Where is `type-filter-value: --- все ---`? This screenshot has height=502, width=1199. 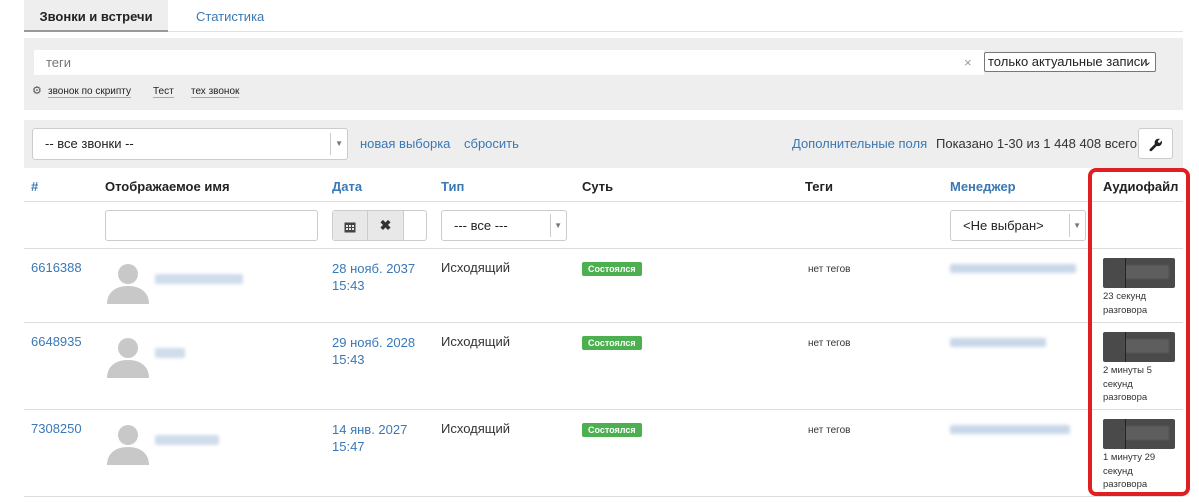 type-filter-value: --- все --- is located at coordinates (481, 225).